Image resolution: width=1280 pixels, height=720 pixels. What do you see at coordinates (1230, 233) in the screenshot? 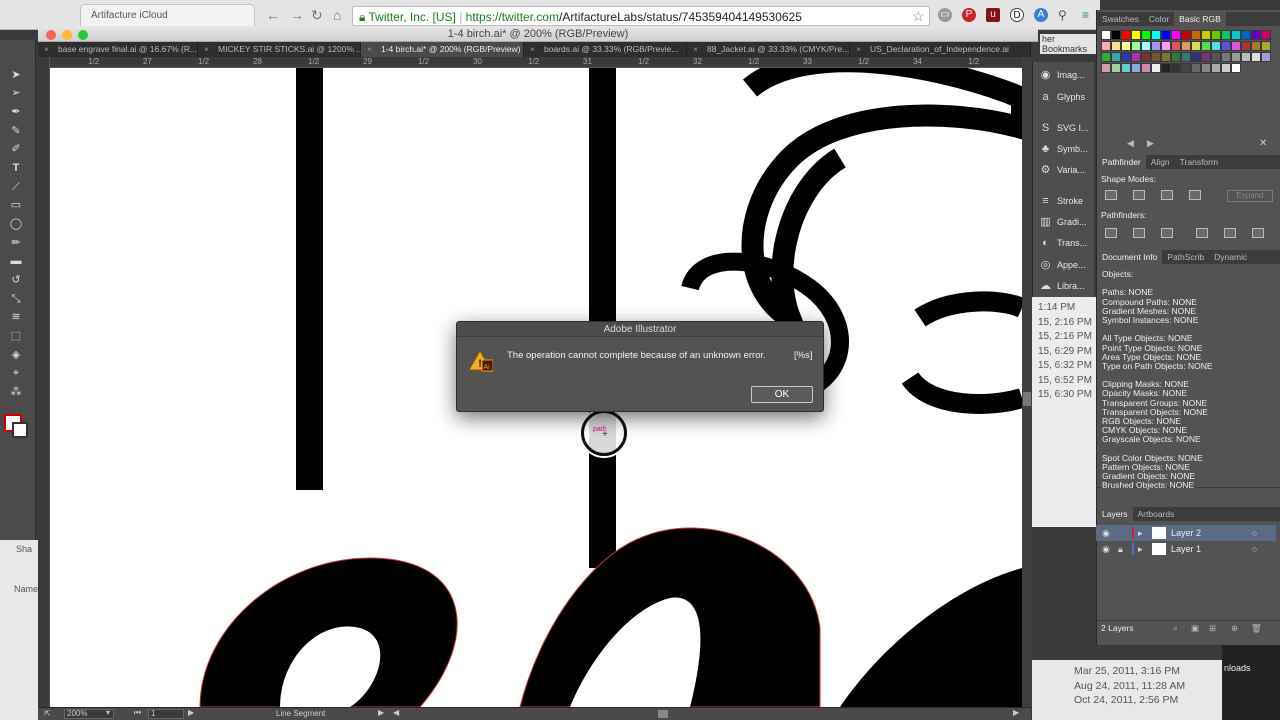
I see `outline-icon` at bounding box center [1230, 233].